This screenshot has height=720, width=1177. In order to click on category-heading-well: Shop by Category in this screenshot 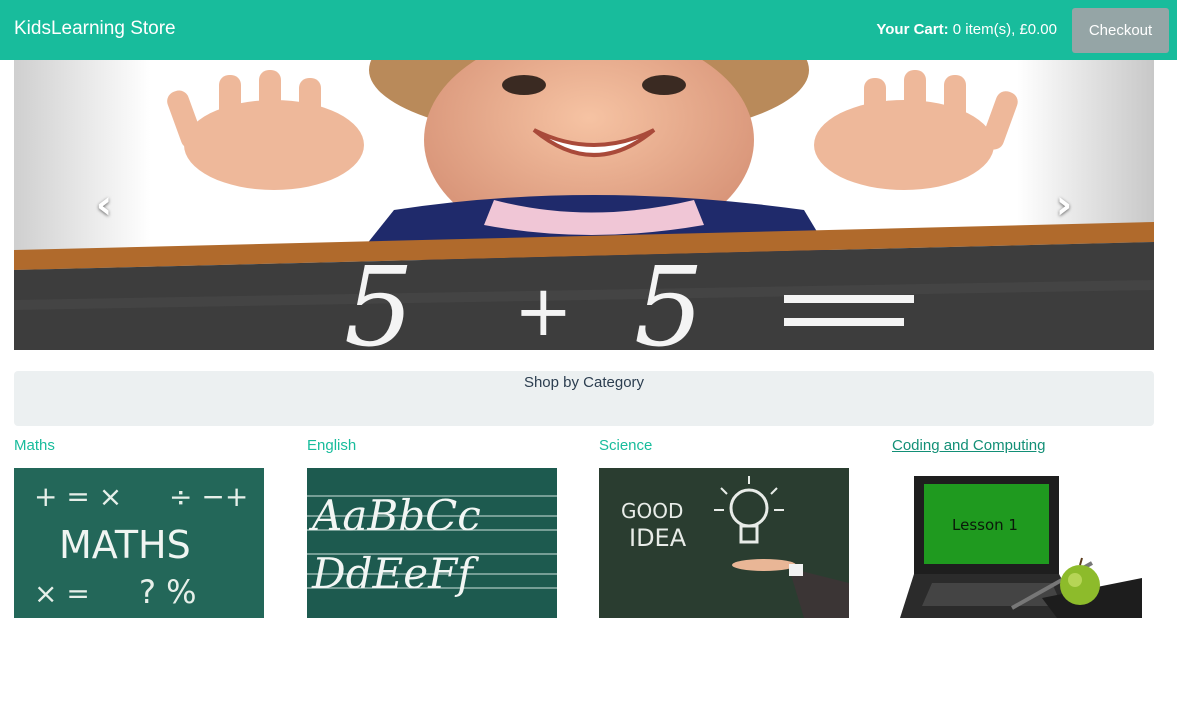, I will do `click(584, 398)`.